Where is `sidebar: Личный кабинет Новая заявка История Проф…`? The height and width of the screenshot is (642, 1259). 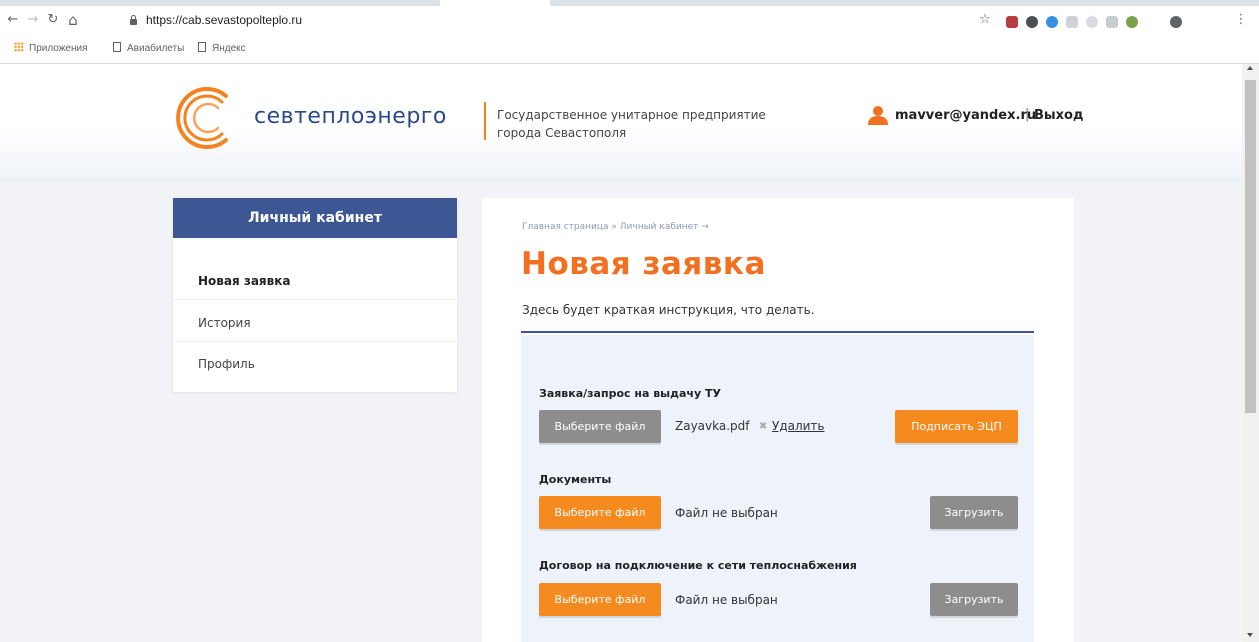 sidebar: Личный кабинет Новая заявка История Проф… is located at coordinates (315, 295).